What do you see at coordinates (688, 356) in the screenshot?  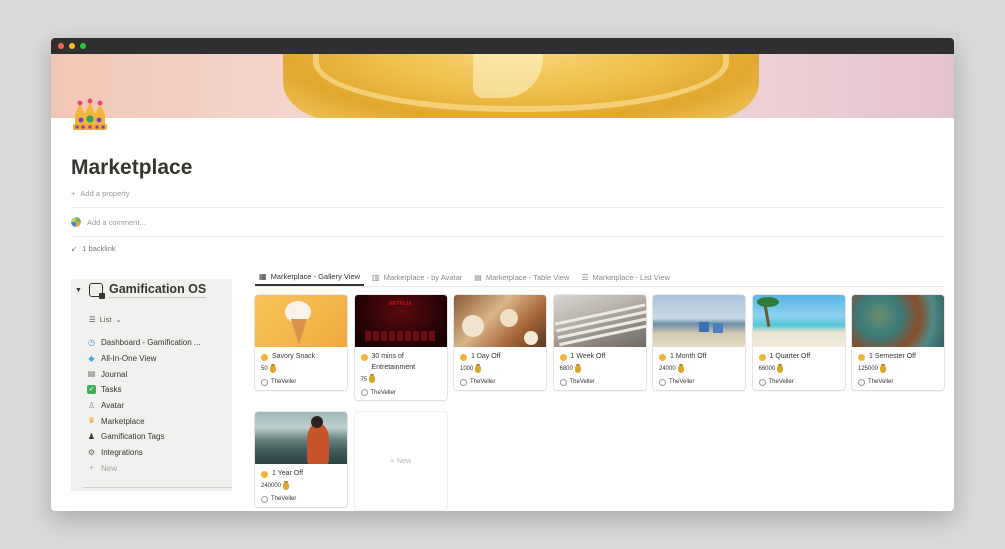 I see `card-title: 1 Month Off` at bounding box center [688, 356].